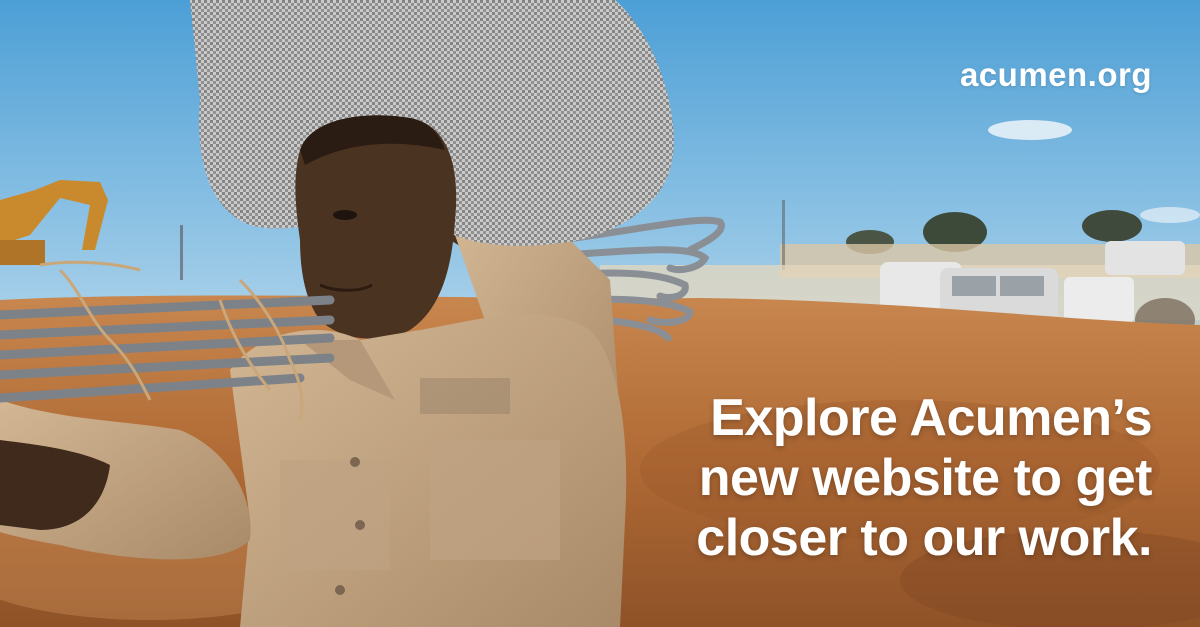  I want to click on headline-line-1: Explore Acumen’s, so click(931, 418).